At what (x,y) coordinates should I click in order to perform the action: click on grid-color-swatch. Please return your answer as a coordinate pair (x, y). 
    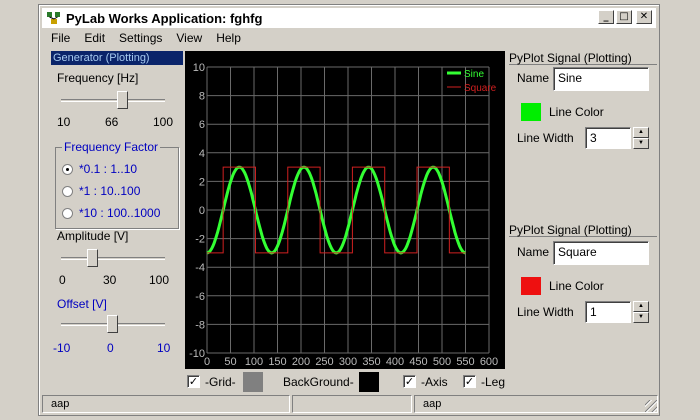
    Looking at the image, I should click on (253, 382).